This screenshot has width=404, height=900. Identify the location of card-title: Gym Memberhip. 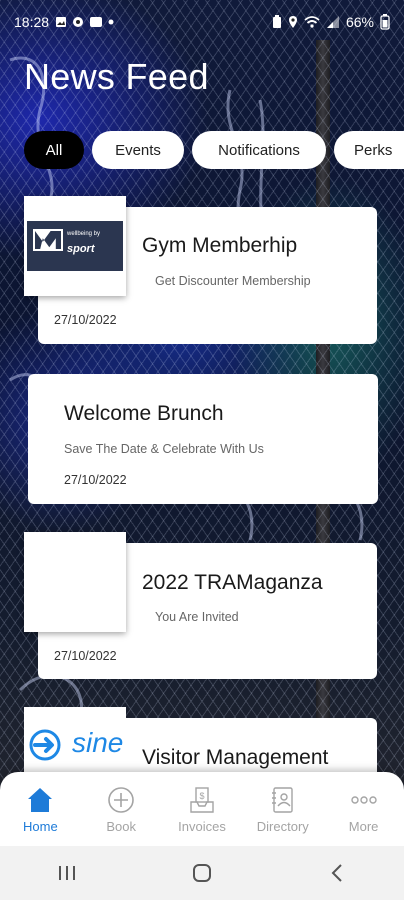
(220, 245).